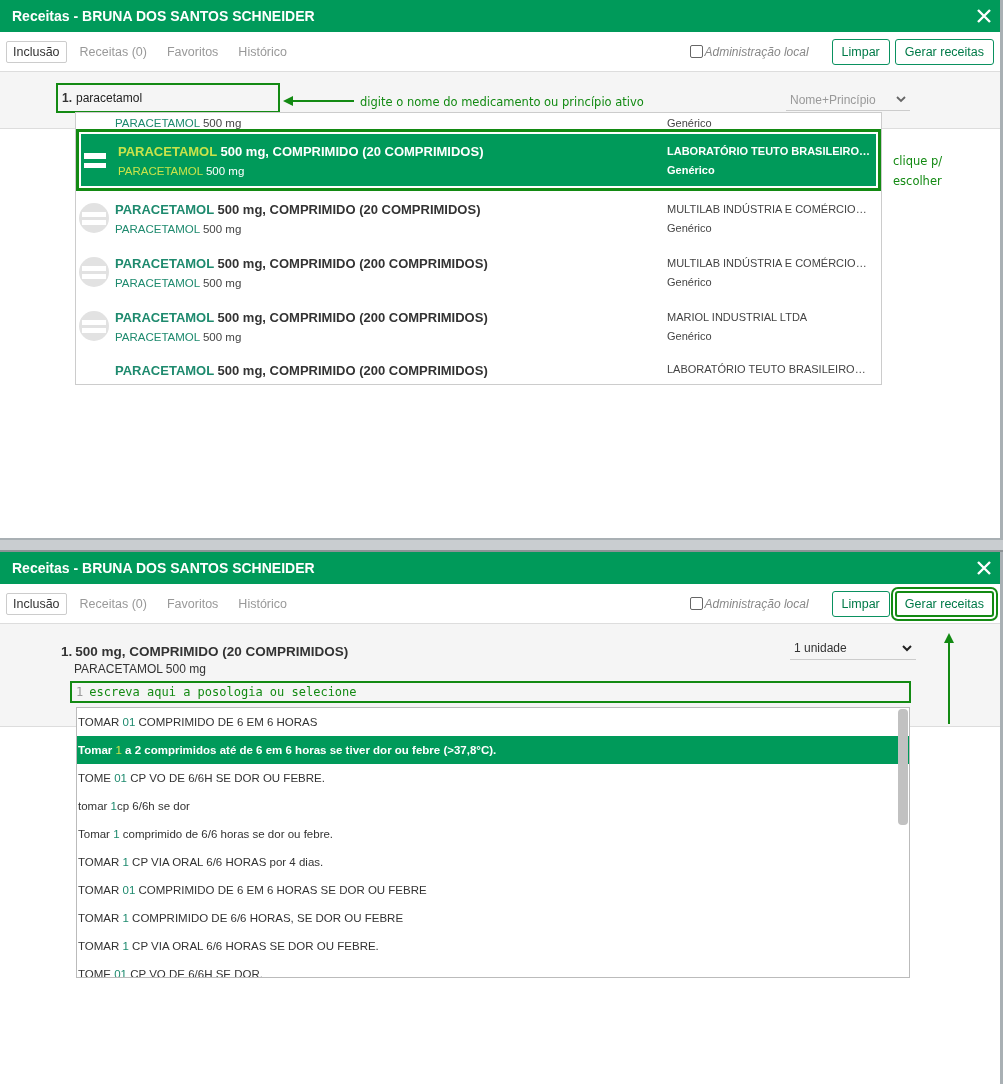 This screenshot has height=1084, width=1008. Describe the element at coordinates (853, 648) in the screenshot. I see `quantity-select: 1 unidade` at that location.